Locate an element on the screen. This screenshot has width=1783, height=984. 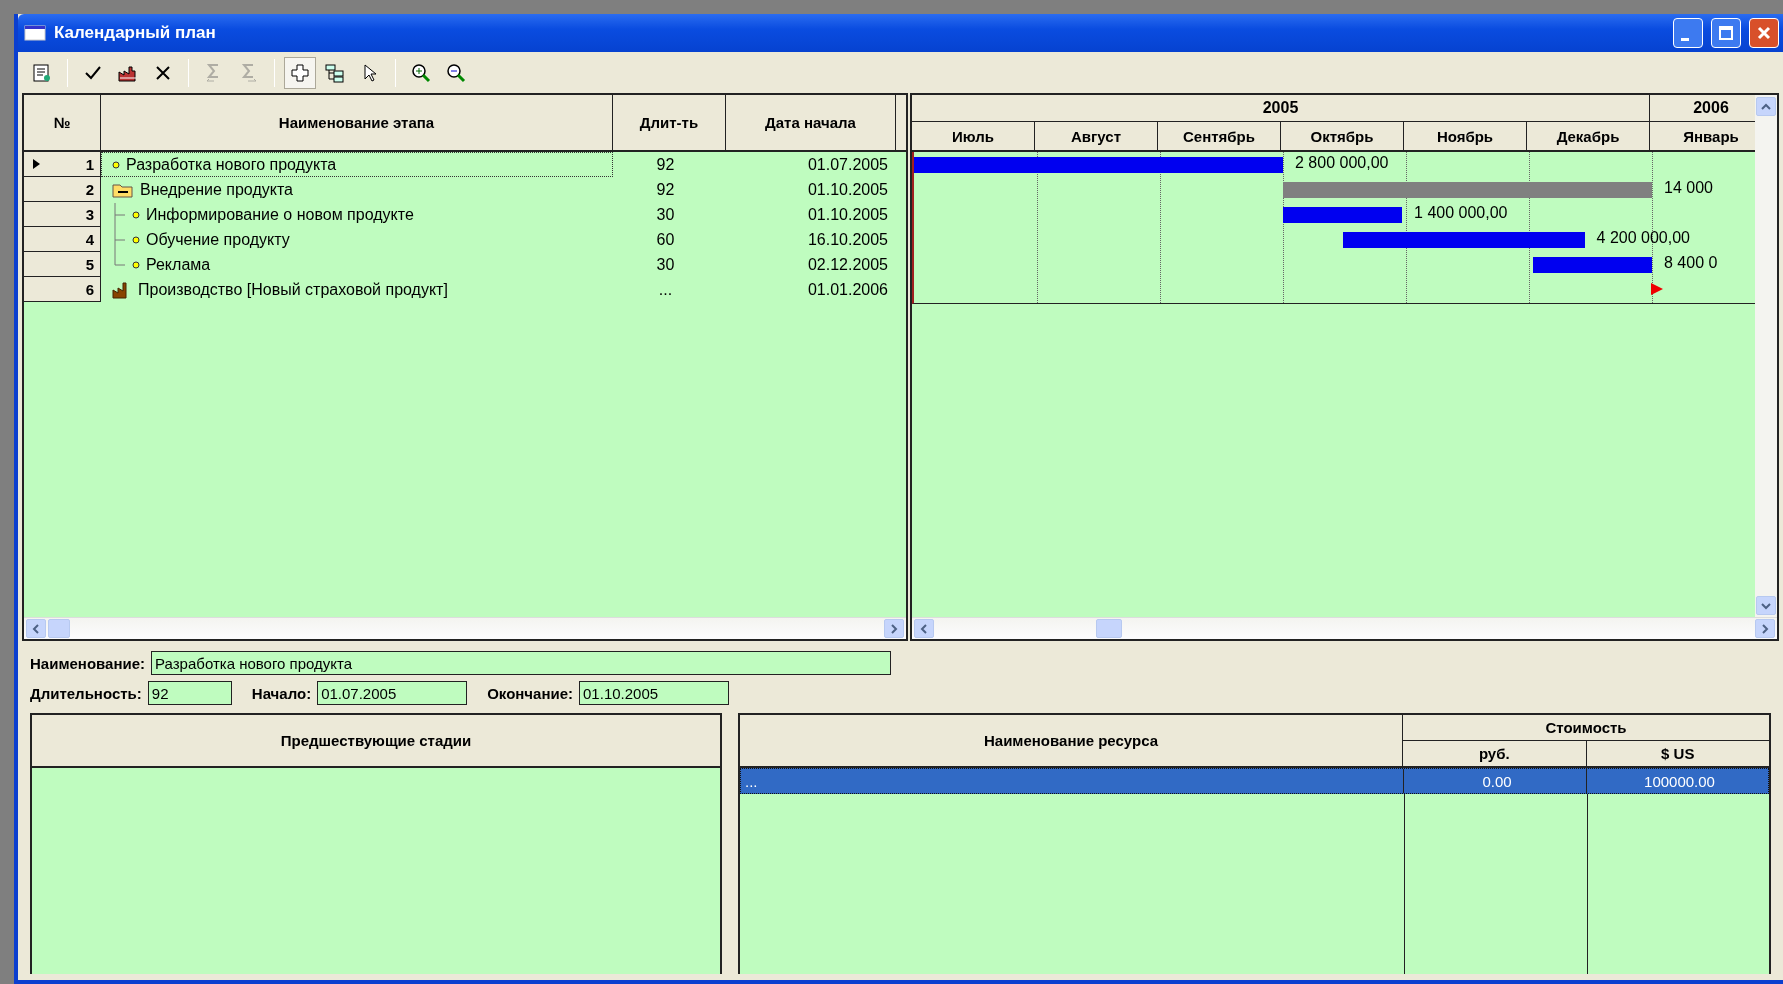
stage-name-cell: Обучение продукту is located at coordinates (357, 239).